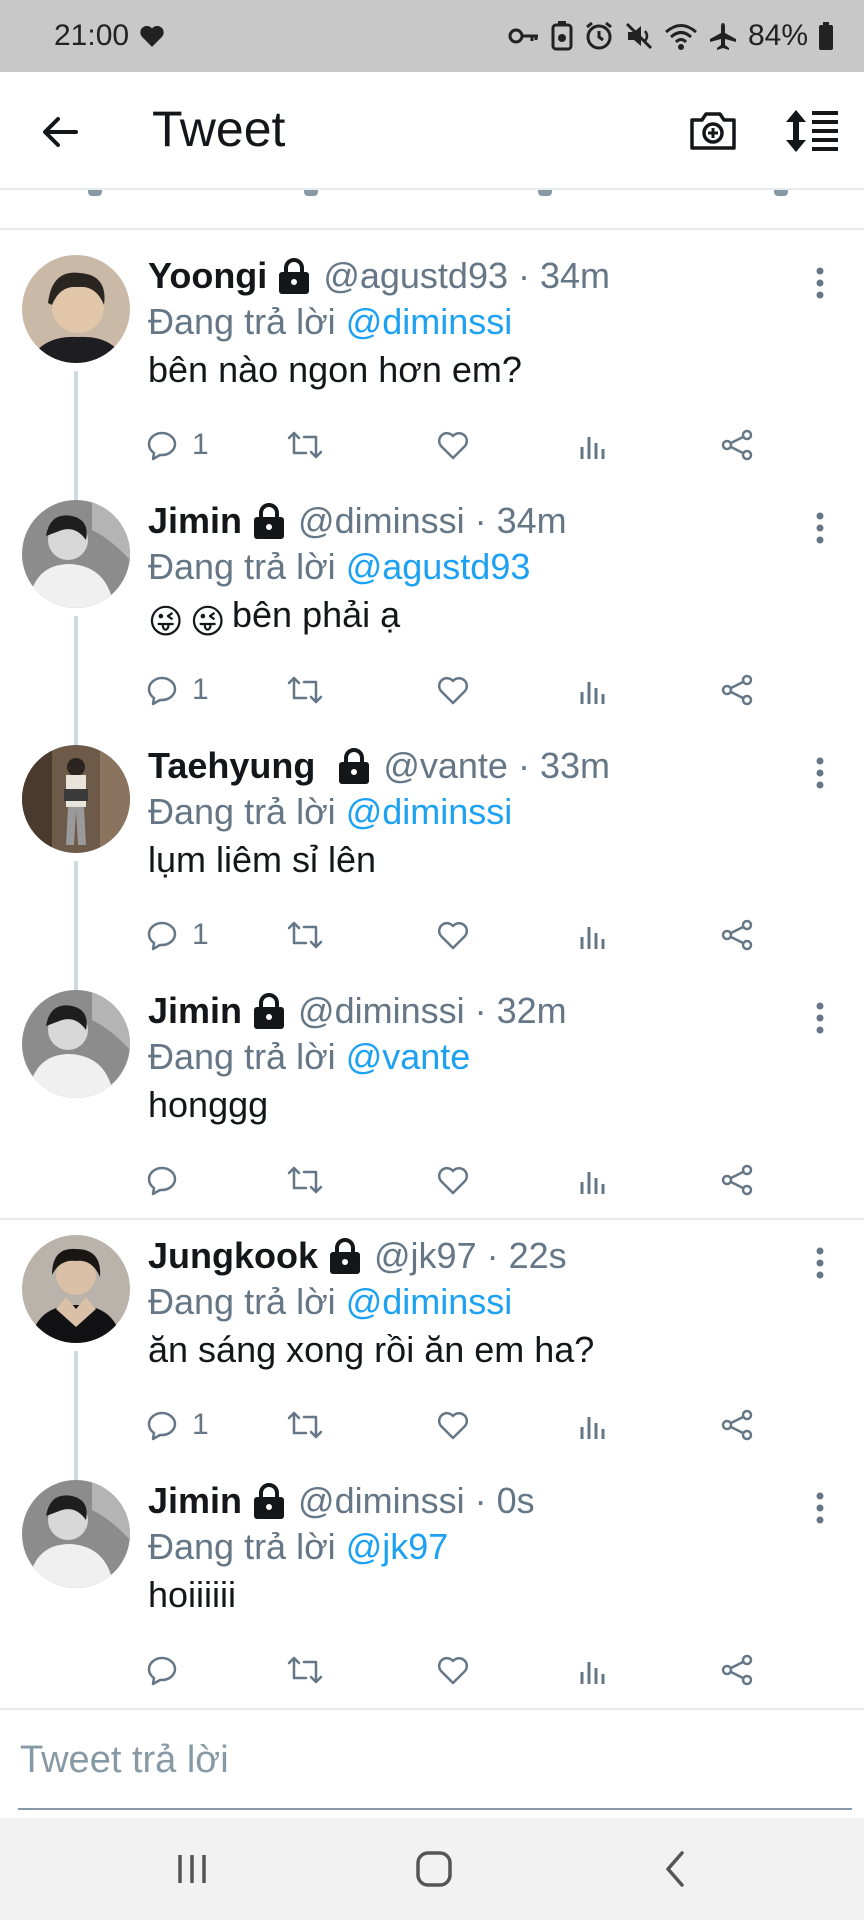 Image resolution: width=864 pixels, height=1920 pixels. Describe the element at coordinates (335, 369) in the screenshot. I see `tweet-text: bên nào ngon hơn em?` at that location.